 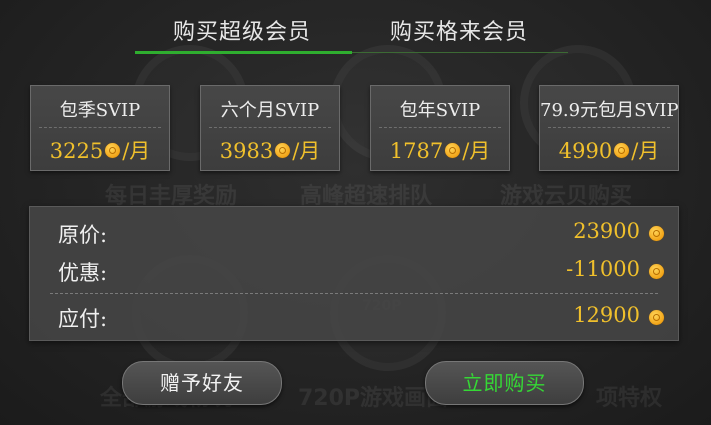 I want to click on plan-price-value: 4990, so click(x=585, y=151).